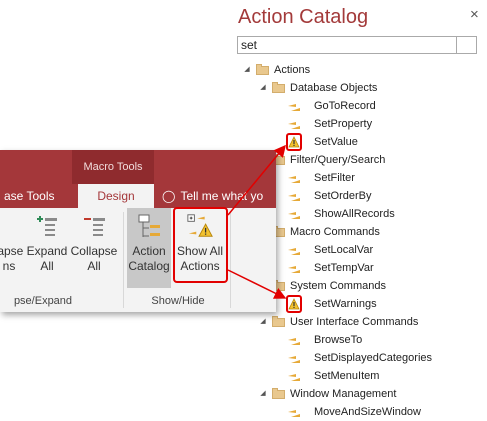 The width and height of the screenshot is (487, 421). I want to click on tree-item-label: ShowAllRecords, so click(354, 214).